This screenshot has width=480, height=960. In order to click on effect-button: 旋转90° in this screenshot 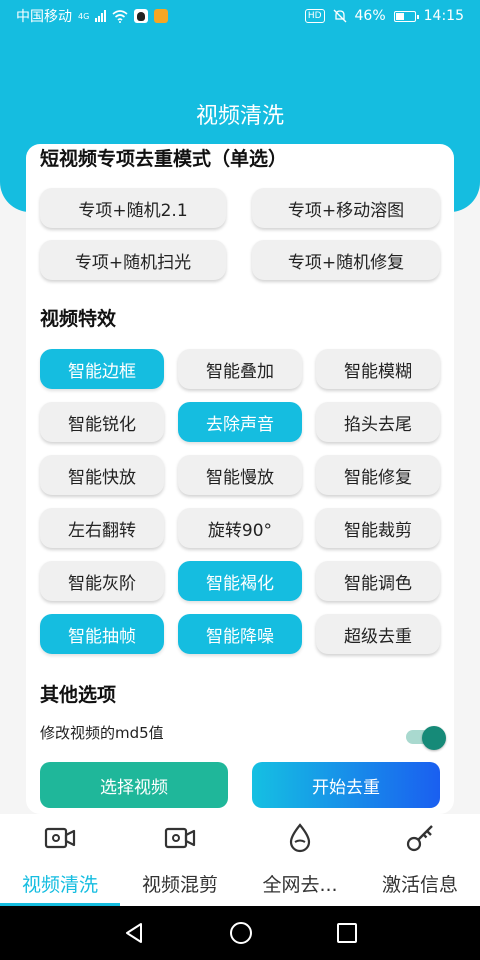, I will do `click(240, 528)`.